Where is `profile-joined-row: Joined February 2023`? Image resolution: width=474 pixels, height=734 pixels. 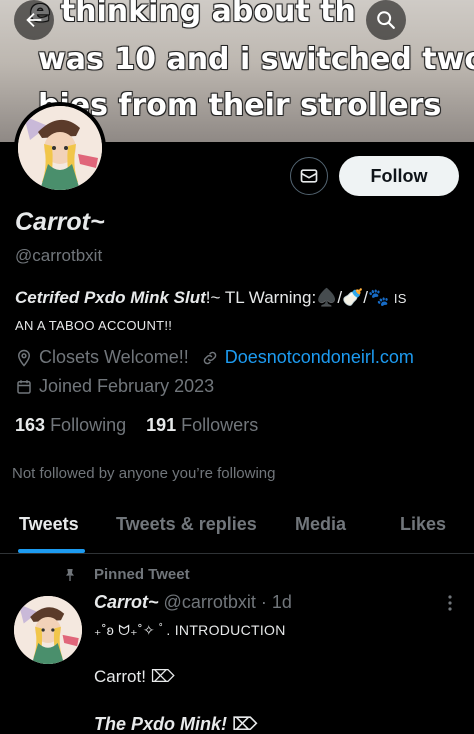
profile-joined-row: Joined February 2023 is located at coordinates (114, 386).